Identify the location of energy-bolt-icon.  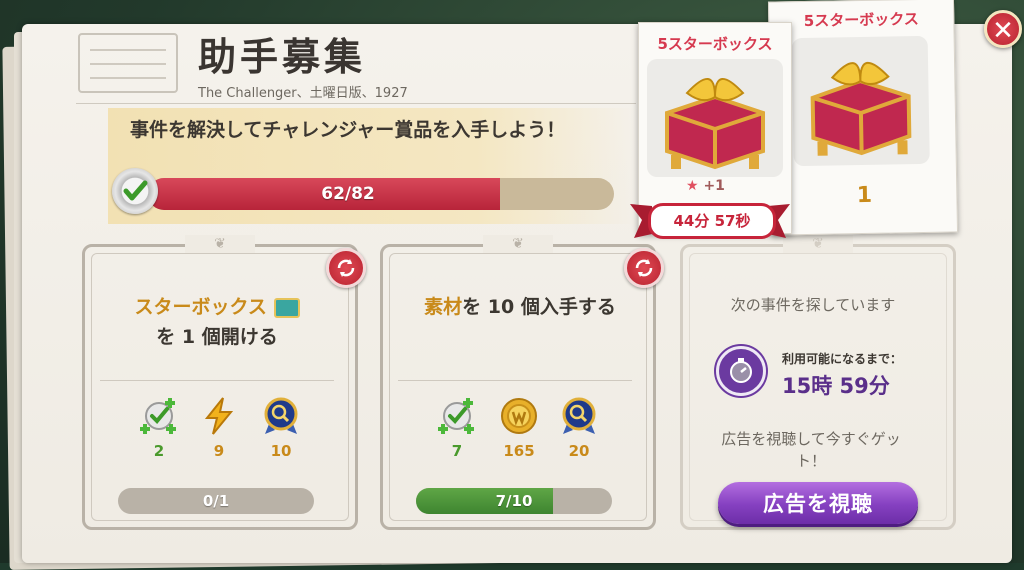
(219, 416).